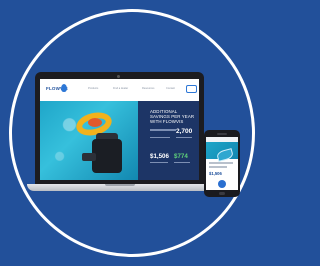 The image size is (320, 266). I want to click on hero-image-pool, so click(89, 140).